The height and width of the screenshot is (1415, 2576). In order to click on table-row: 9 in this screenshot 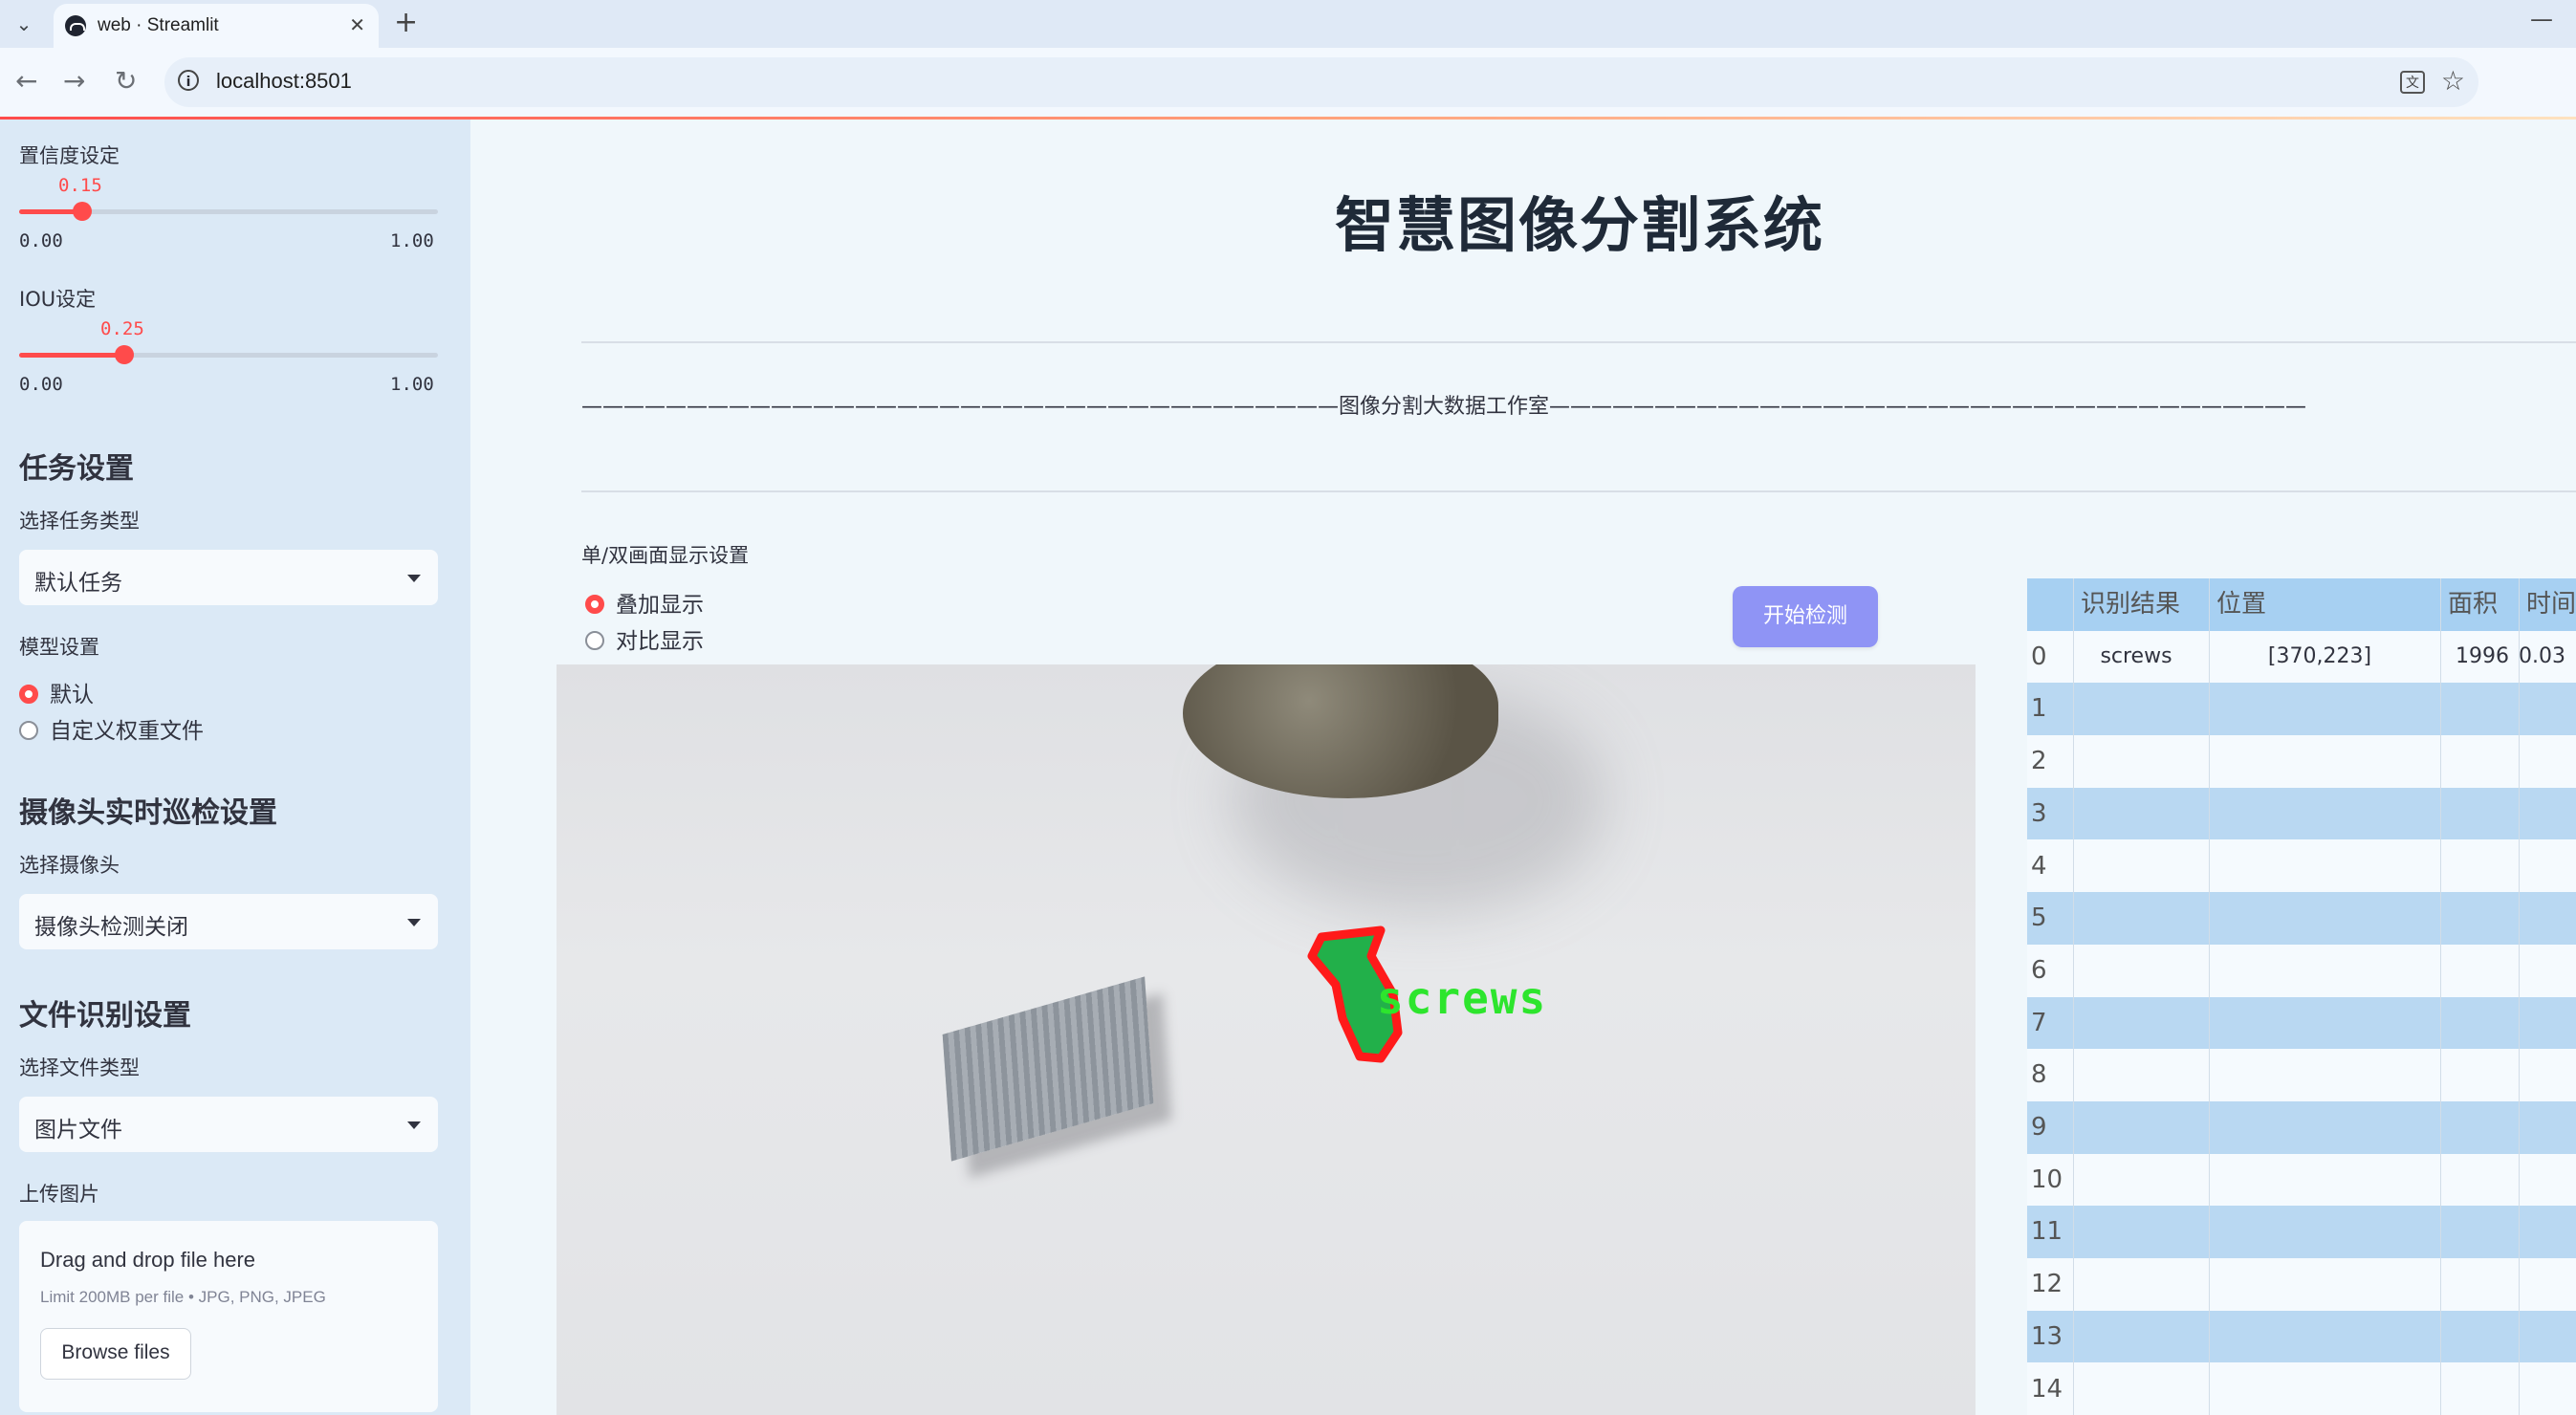, I will do `click(2301, 1127)`.